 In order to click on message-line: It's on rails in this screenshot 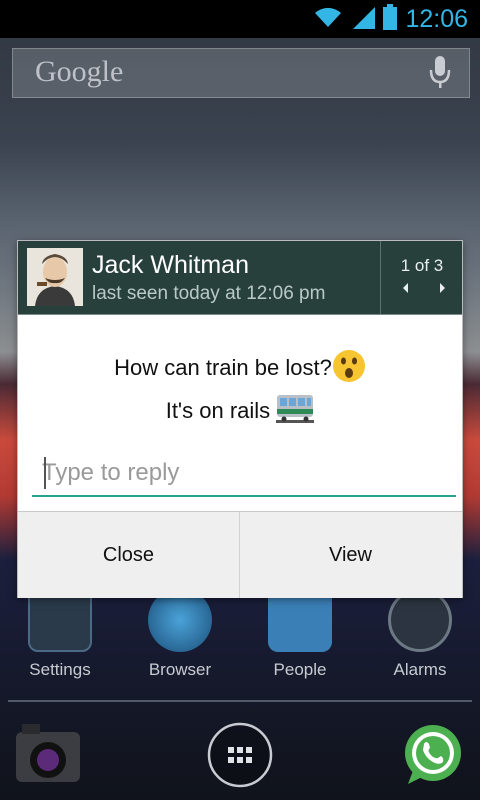, I will do `click(240, 412)`.